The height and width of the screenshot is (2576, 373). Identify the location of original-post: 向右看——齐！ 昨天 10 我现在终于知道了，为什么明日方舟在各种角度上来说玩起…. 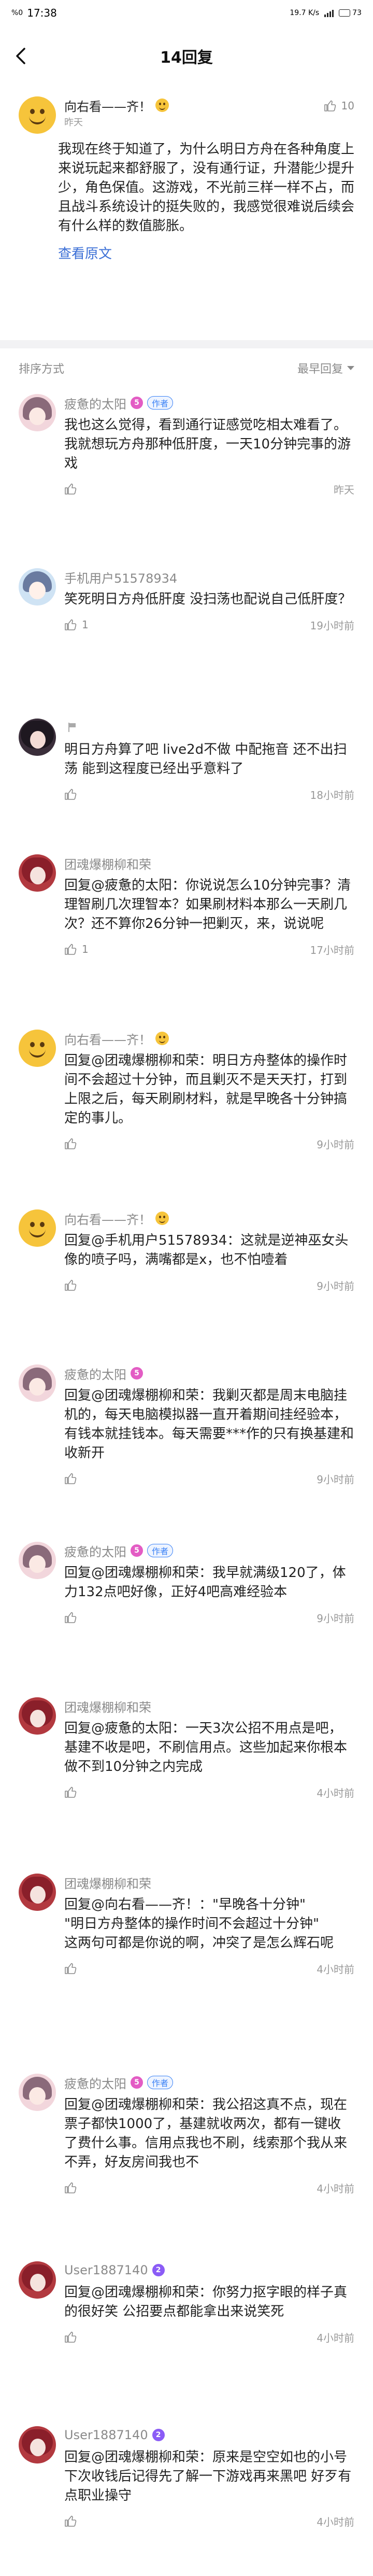
(187, 179).